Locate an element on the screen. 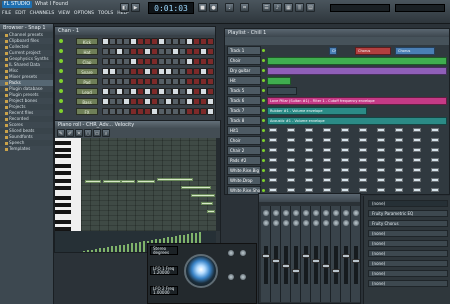  menu-edit: EDIT is located at coordinates (20, 13).